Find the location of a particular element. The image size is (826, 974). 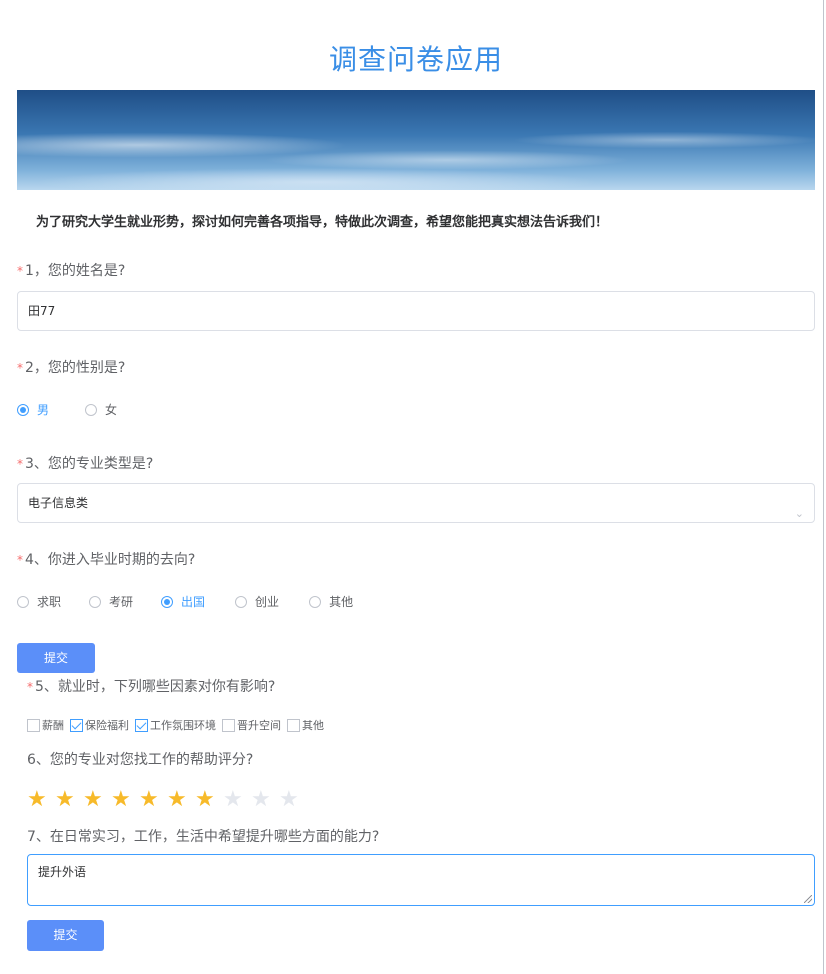

gender-radio-male: 男 is located at coordinates (33, 409).